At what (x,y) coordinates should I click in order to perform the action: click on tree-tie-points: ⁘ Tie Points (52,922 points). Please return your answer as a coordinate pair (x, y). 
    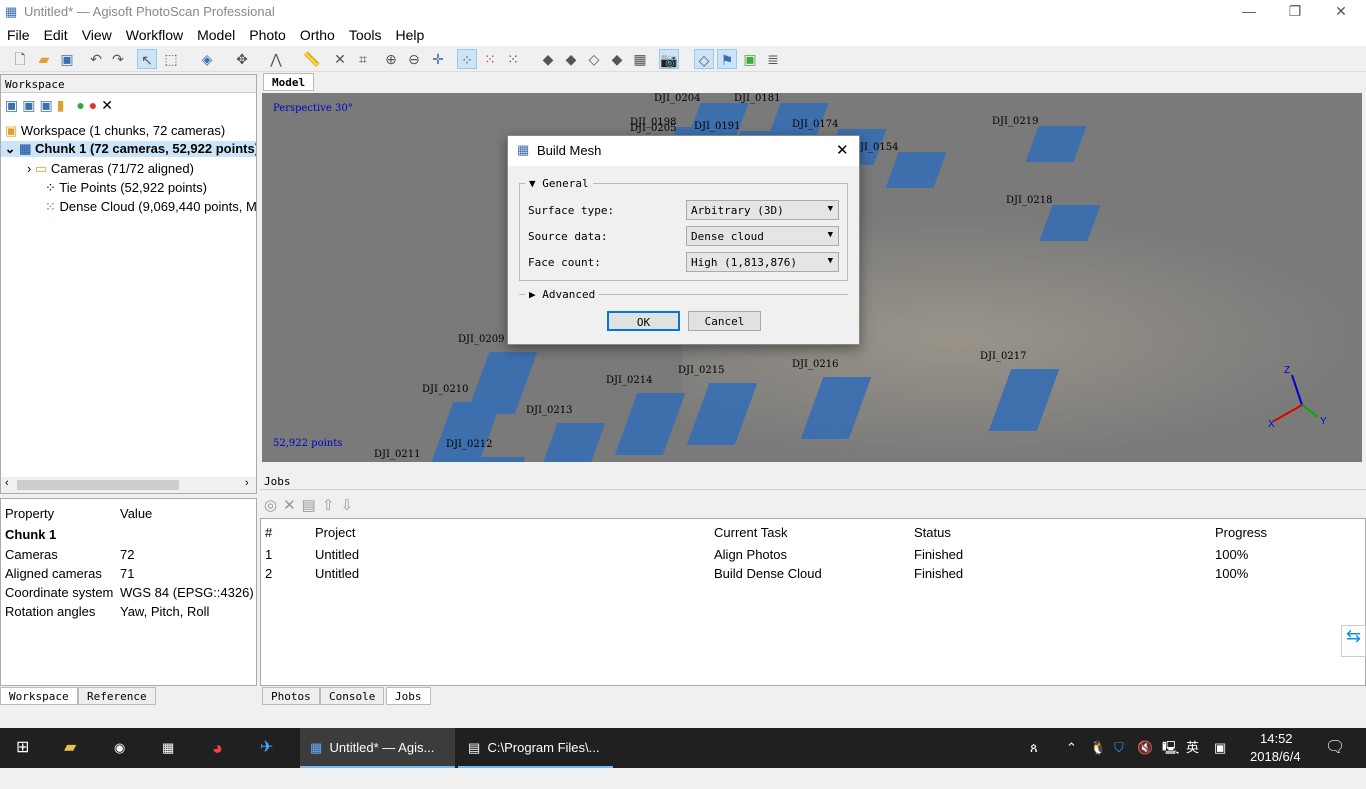
    Looking at the image, I should click on (126, 188).